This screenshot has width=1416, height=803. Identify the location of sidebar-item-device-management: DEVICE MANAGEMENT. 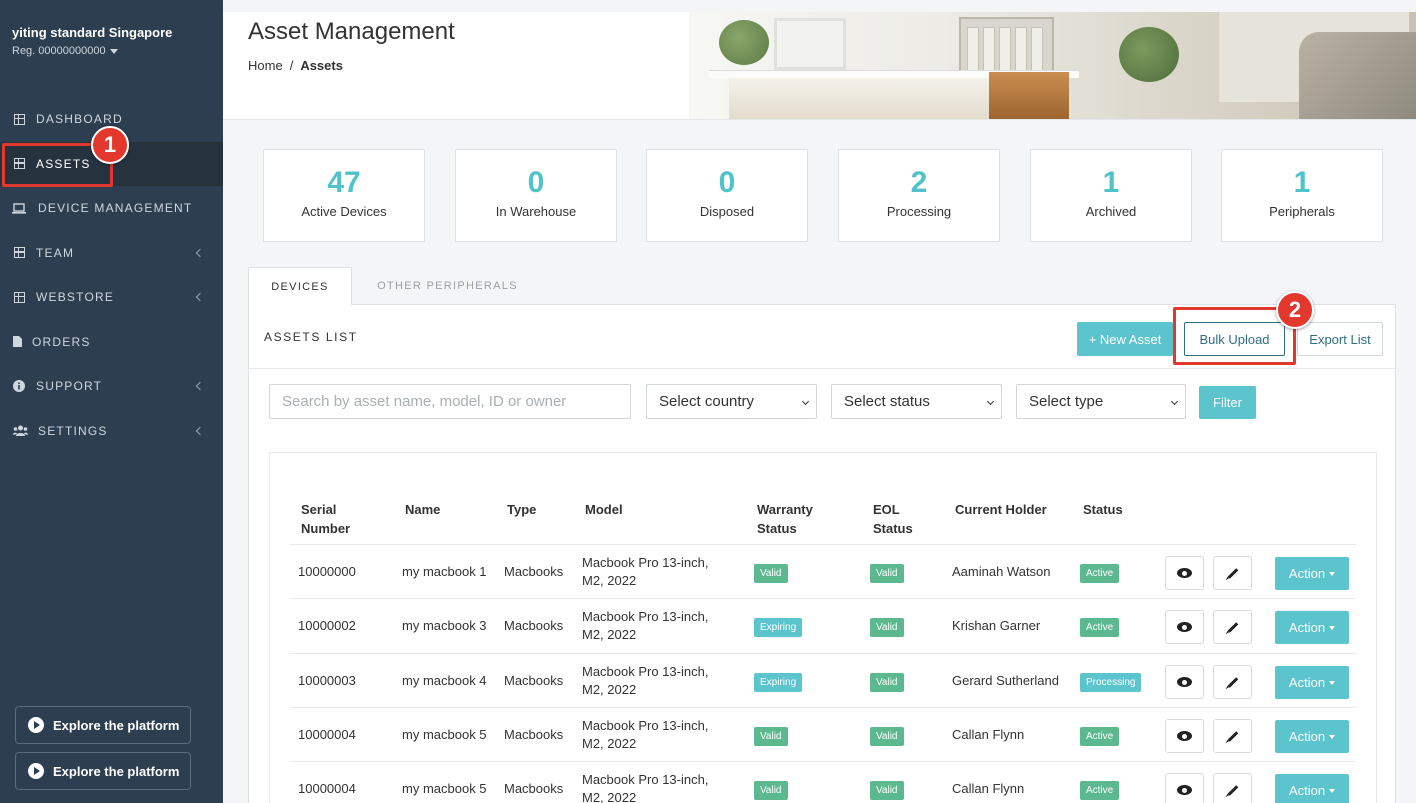
(111, 208).